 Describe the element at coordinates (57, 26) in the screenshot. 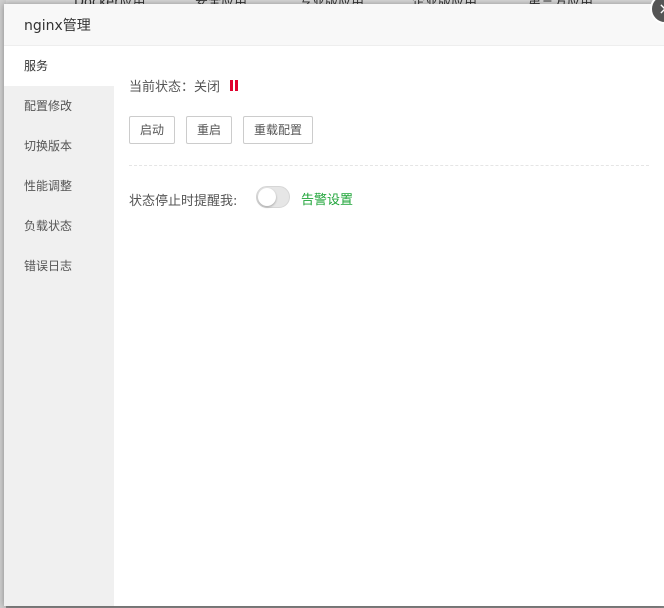

I see `dialog-title: nginx管理` at that location.